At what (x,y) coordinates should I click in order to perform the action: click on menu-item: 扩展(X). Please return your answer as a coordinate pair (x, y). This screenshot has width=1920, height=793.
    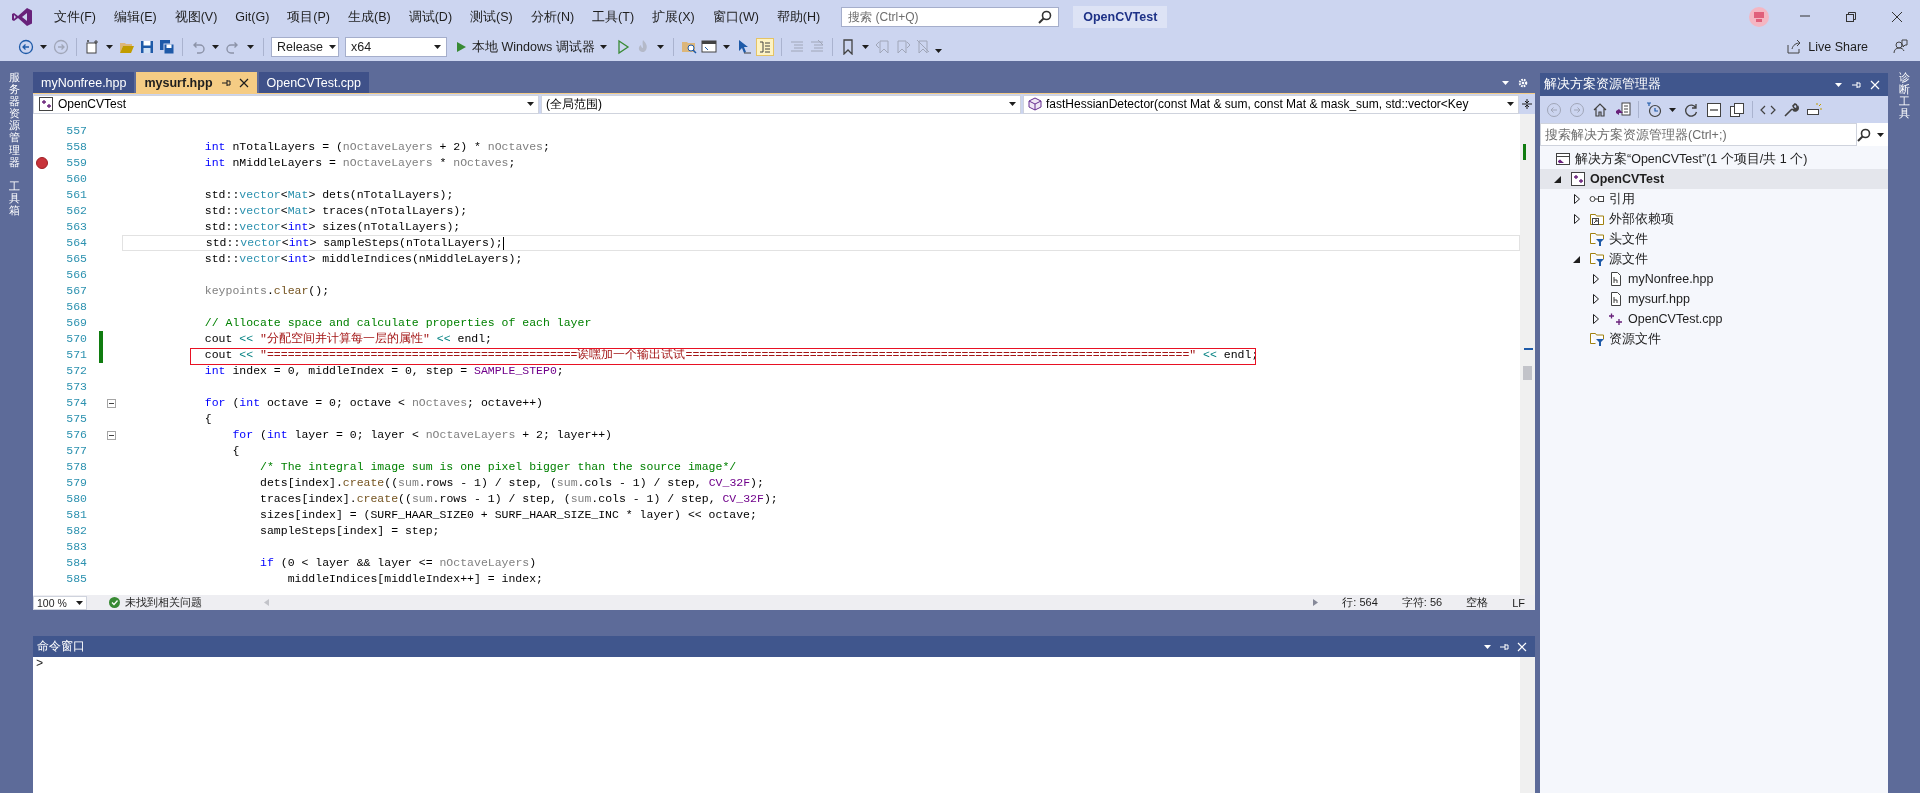
    Looking at the image, I should click on (673, 16).